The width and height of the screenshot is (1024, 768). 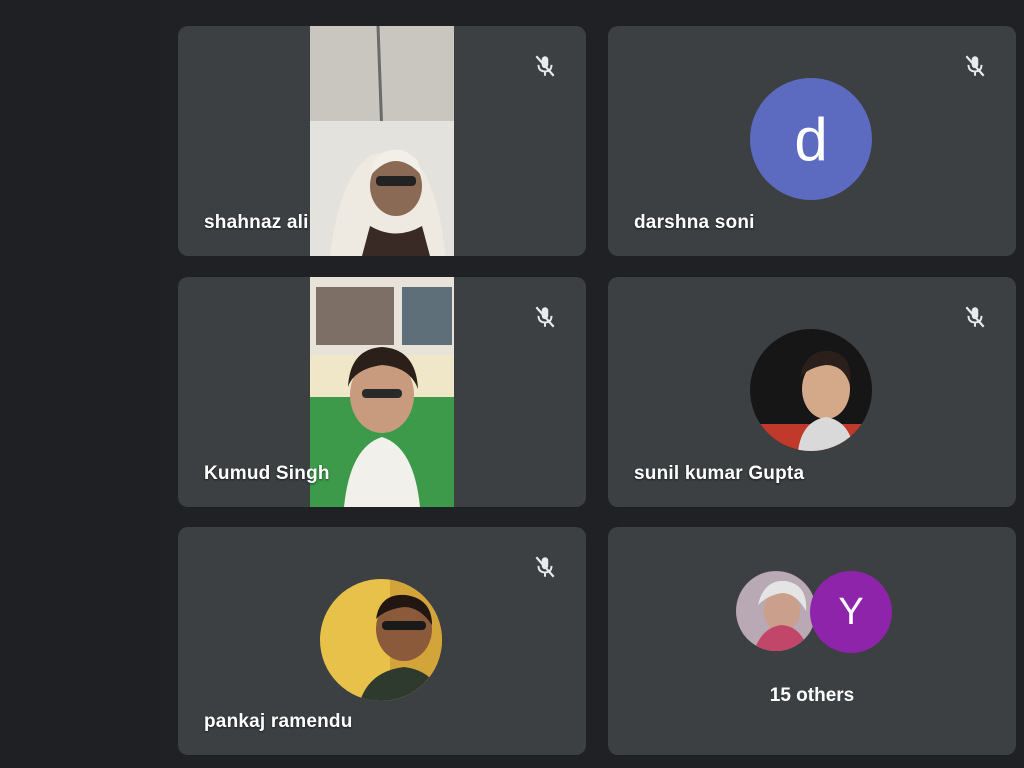 I want to click on participant-tile: d darshna soni, so click(x=812, y=141).